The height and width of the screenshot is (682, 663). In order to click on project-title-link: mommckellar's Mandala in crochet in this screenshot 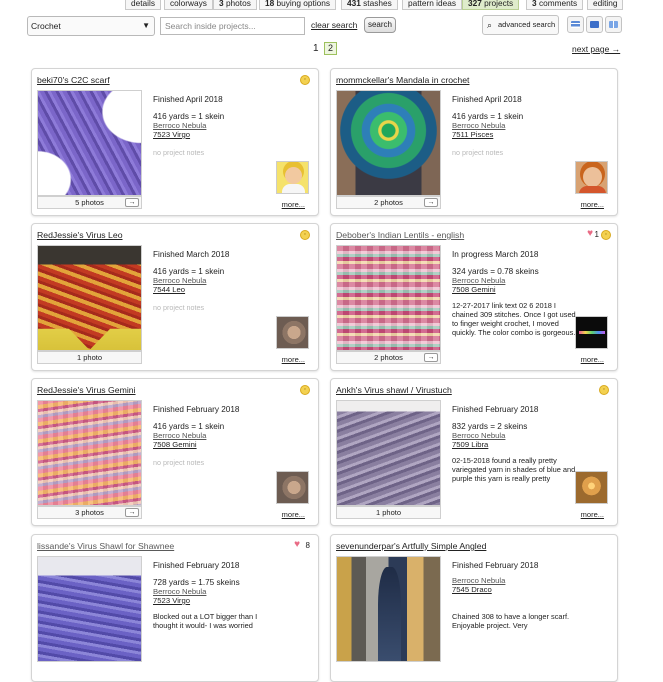, I will do `click(402, 80)`.